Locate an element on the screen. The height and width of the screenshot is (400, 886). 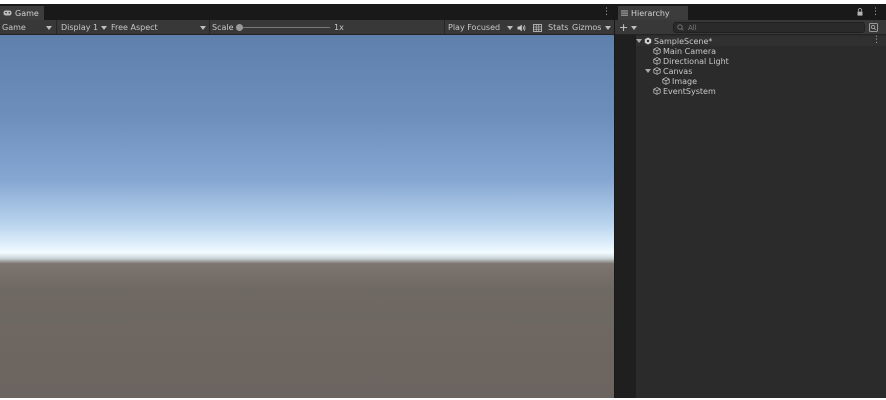
add-dropdown: + is located at coordinates (628, 27).